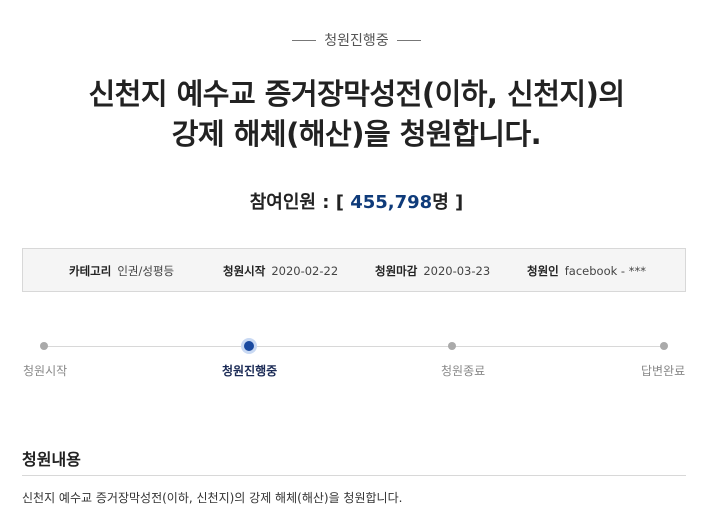 The image size is (713, 513). What do you see at coordinates (45, 371) in the screenshot?
I see `step-label-start: 청원시작` at bounding box center [45, 371].